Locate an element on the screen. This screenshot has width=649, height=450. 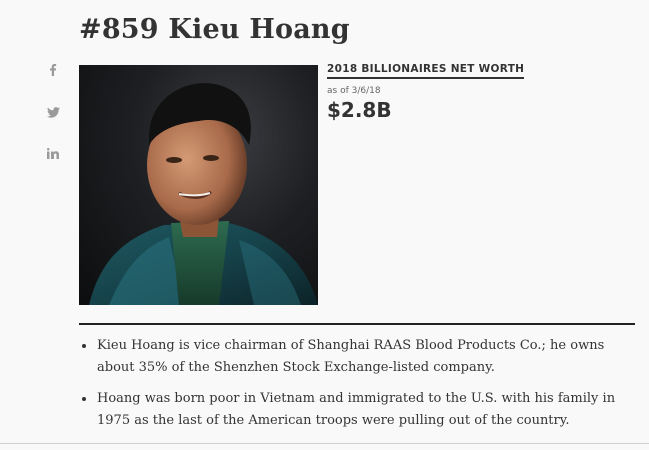
linkedin-share-button is located at coordinates (53, 153).